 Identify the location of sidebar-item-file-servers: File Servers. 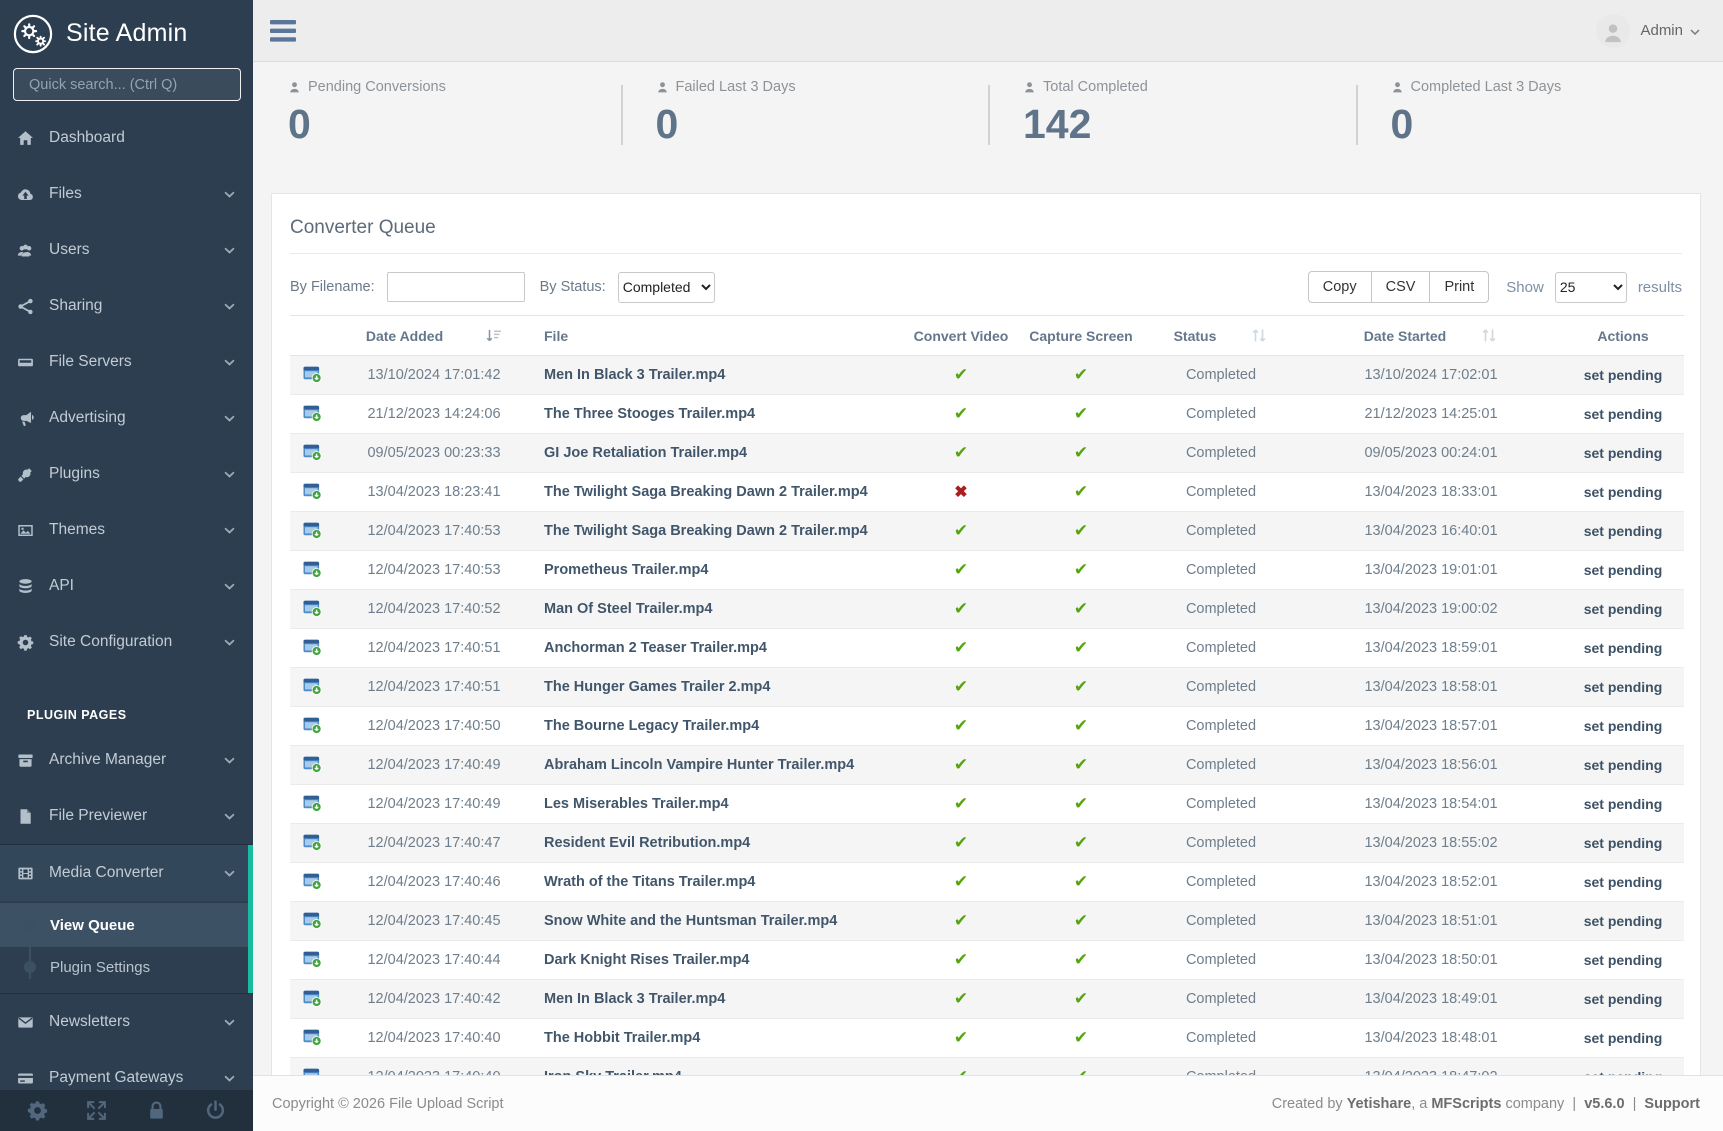
(126, 362).